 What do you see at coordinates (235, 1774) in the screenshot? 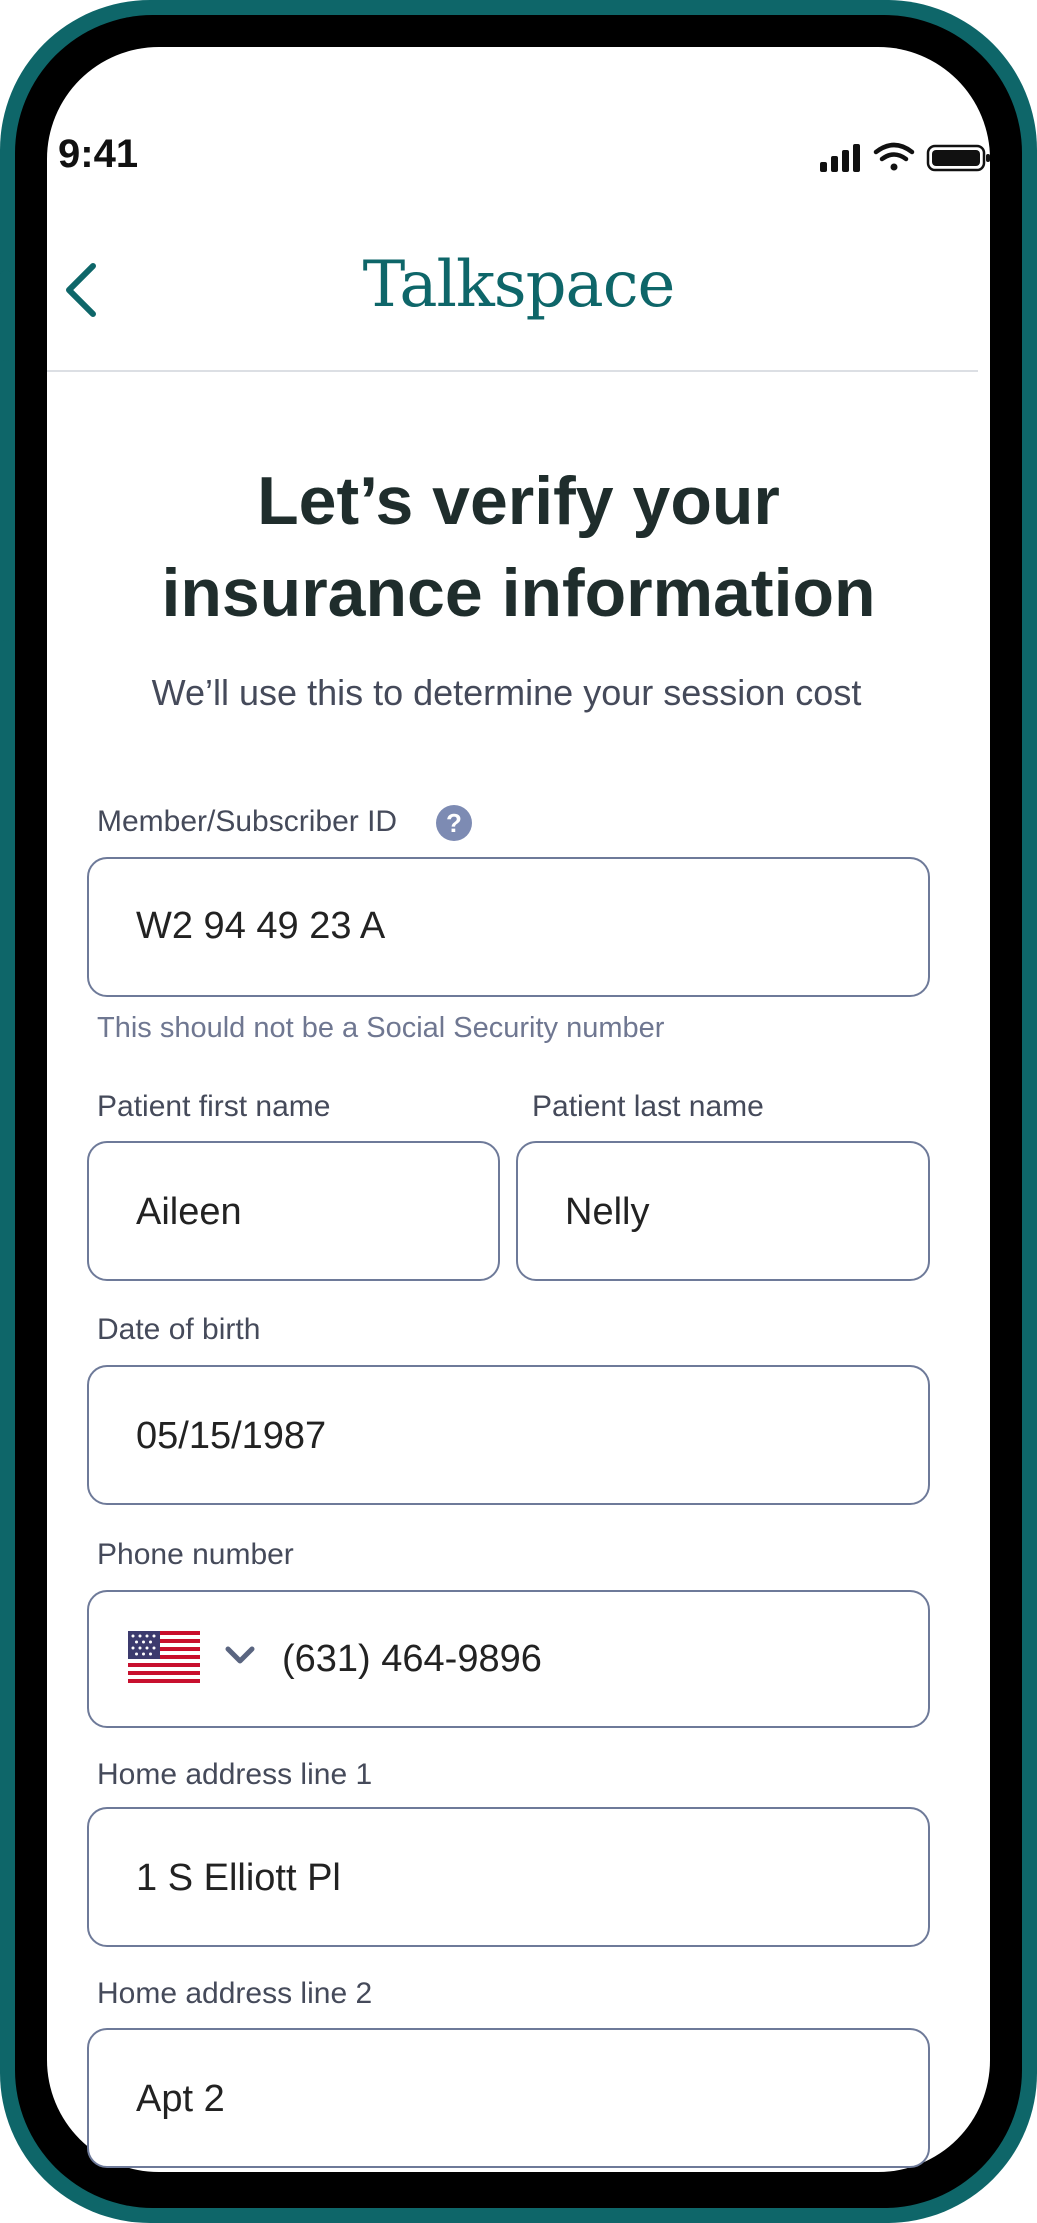
I see `address1-label: Home address line 1` at bounding box center [235, 1774].